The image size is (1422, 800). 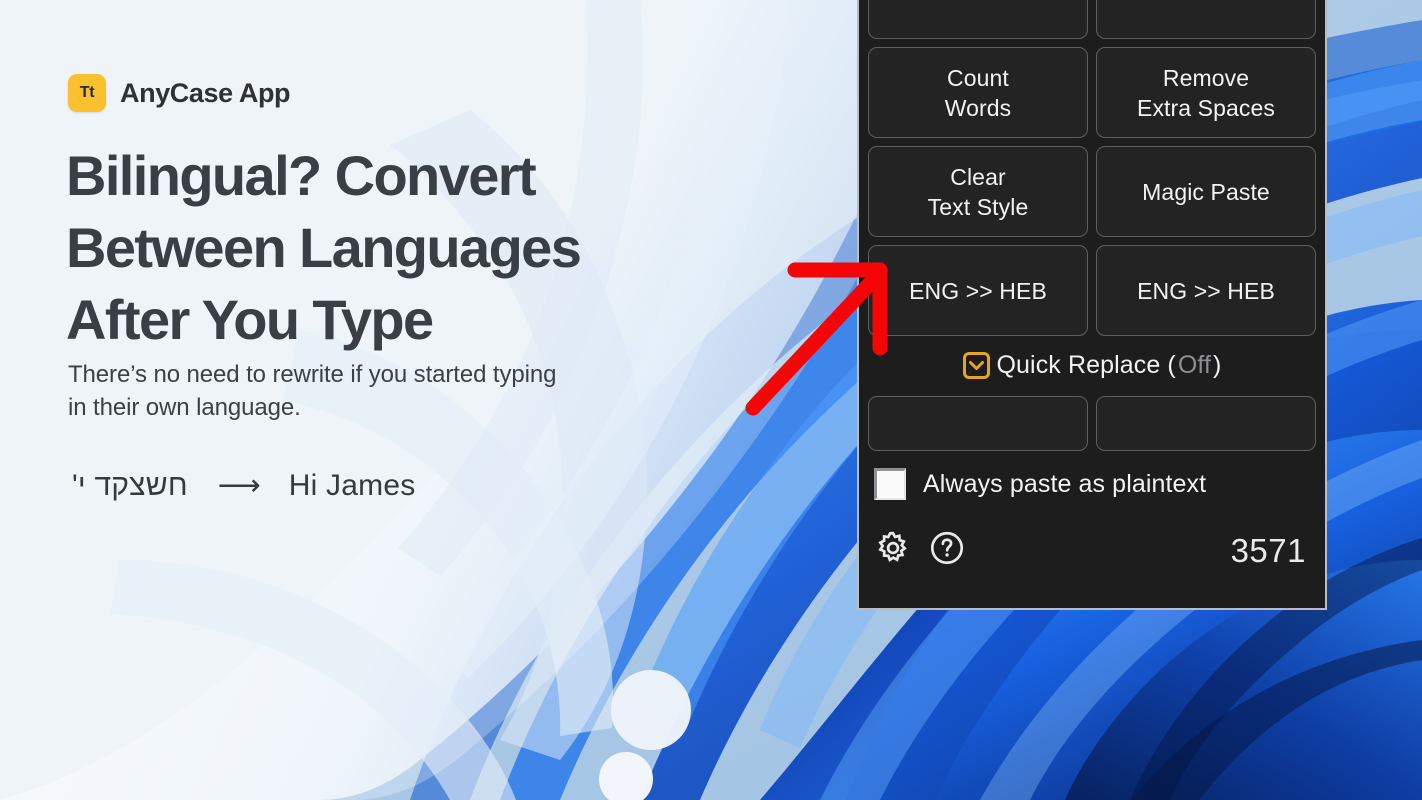 What do you see at coordinates (205, 92) in the screenshot?
I see `brand-name: AnyCase App` at bounding box center [205, 92].